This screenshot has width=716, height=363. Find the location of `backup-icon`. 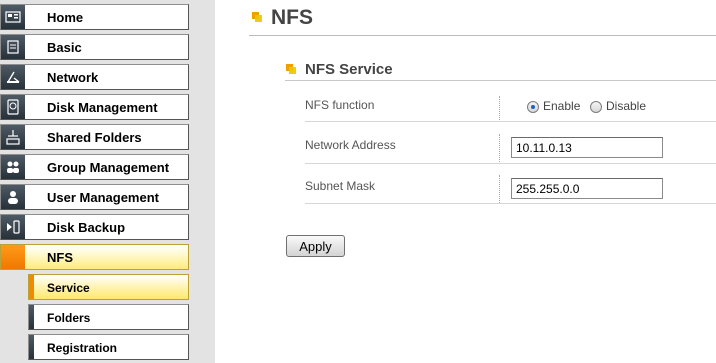

backup-icon is located at coordinates (13, 227).